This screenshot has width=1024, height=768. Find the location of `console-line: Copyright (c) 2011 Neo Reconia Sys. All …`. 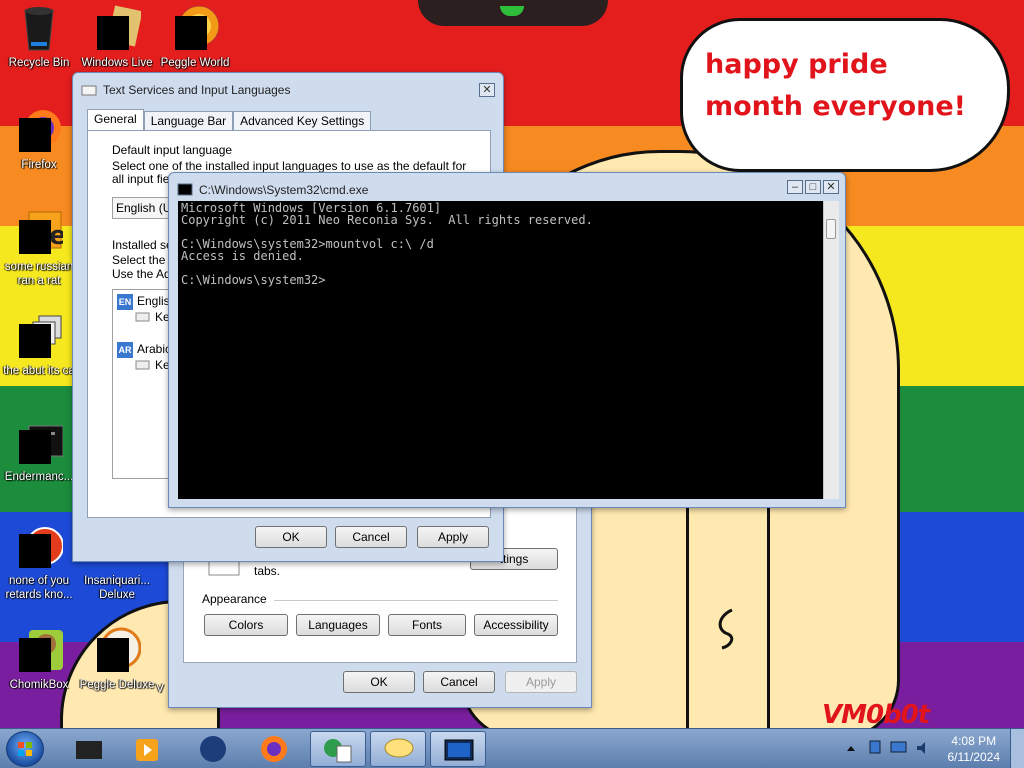

console-line: Copyright (c) 2011 Neo Reconia Sys. All … is located at coordinates (387, 220).